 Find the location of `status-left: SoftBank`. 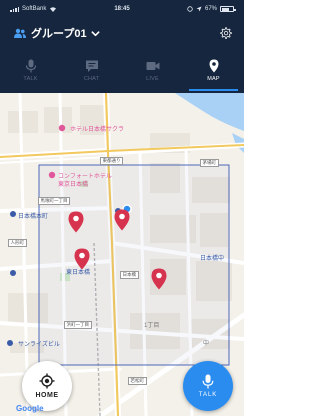

status-left: SoftBank is located at coordinates (33, 9).